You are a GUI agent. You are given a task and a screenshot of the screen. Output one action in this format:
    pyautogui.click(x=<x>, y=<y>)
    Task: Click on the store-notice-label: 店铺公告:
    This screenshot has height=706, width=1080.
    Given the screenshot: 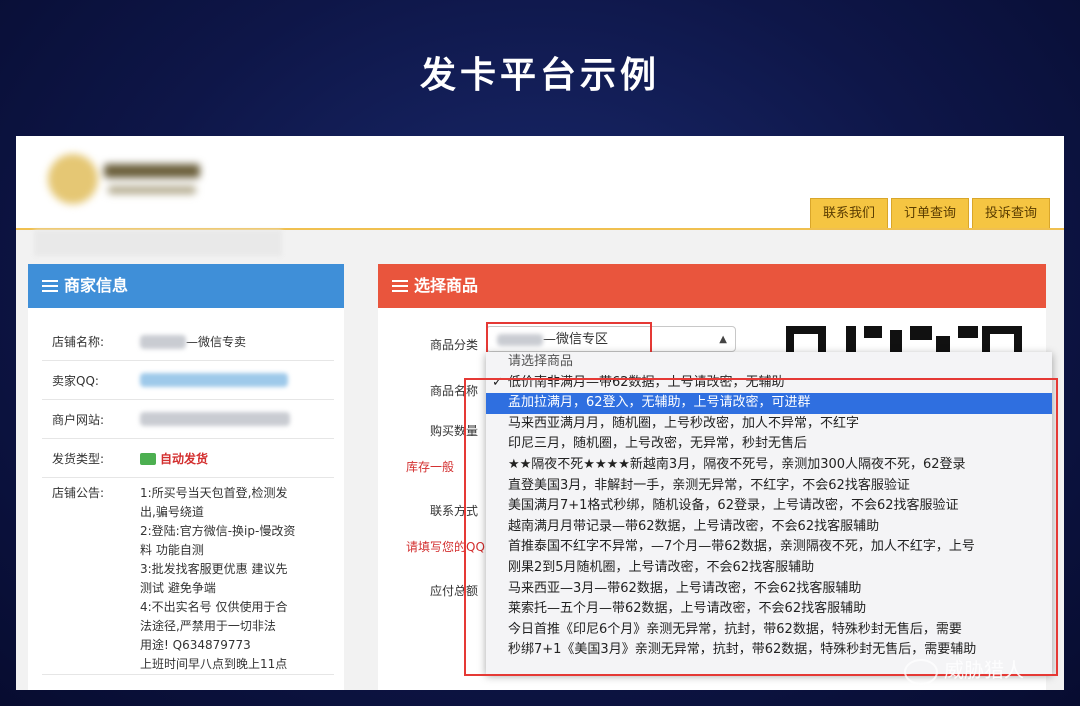 What is the action you would take?
    pyautogui.click(x=78, y=493)
    